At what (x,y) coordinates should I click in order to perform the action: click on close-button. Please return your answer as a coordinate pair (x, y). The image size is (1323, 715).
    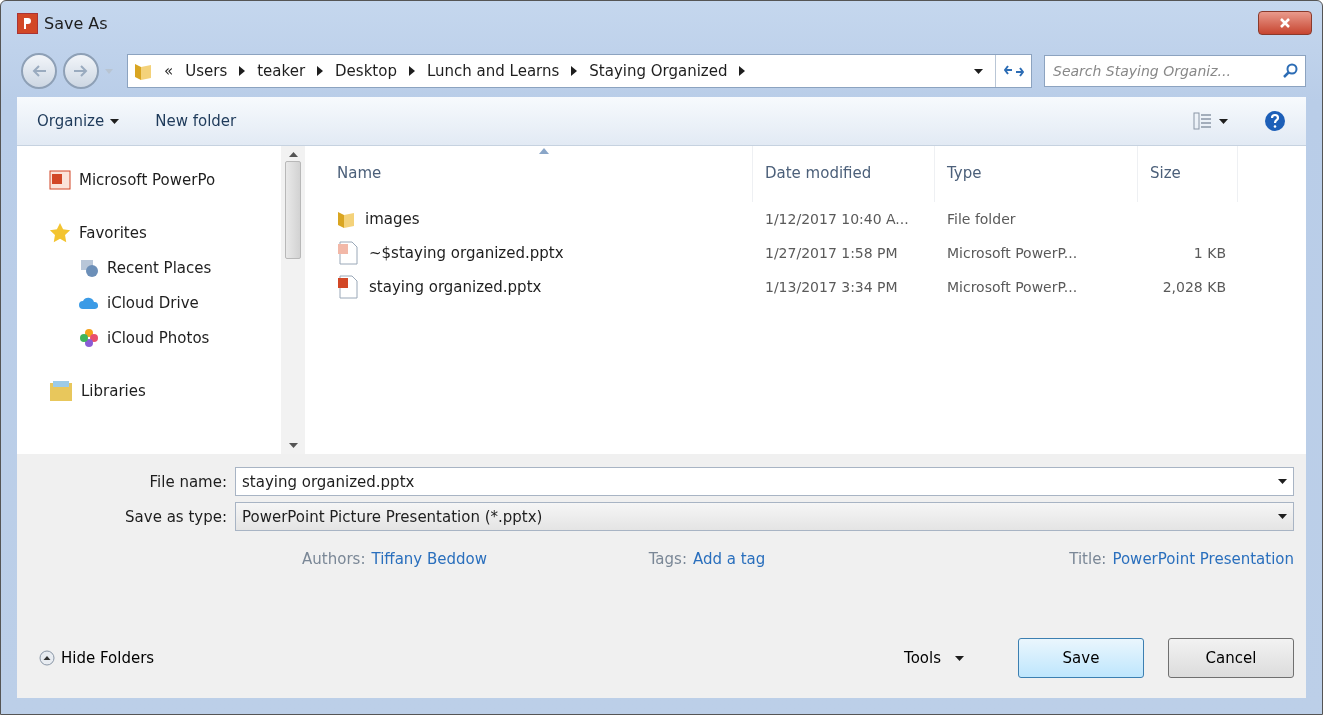
    Looking at the image, I should click on (1285, 23).